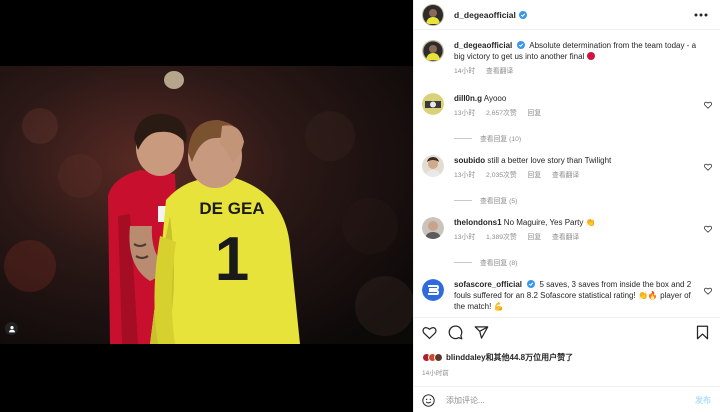  Describe the element at coordinates (501, 175) in the screenshot. I see `comment-likes: 2,035次赞` at that location.